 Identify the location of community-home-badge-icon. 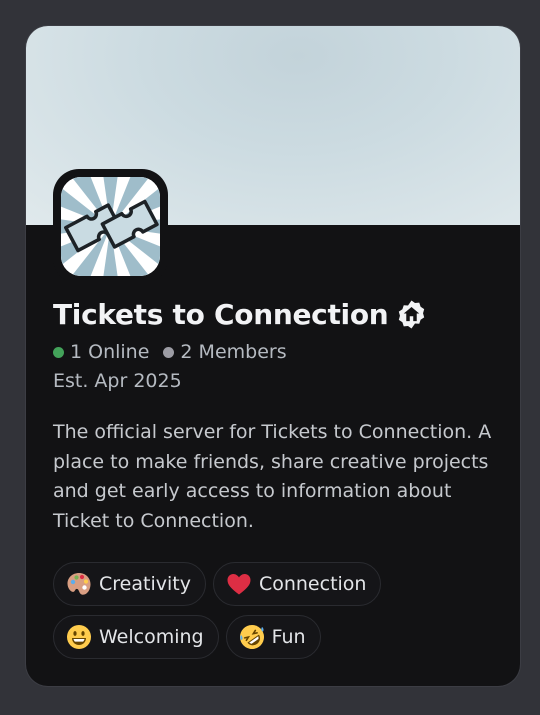
(411, 314).